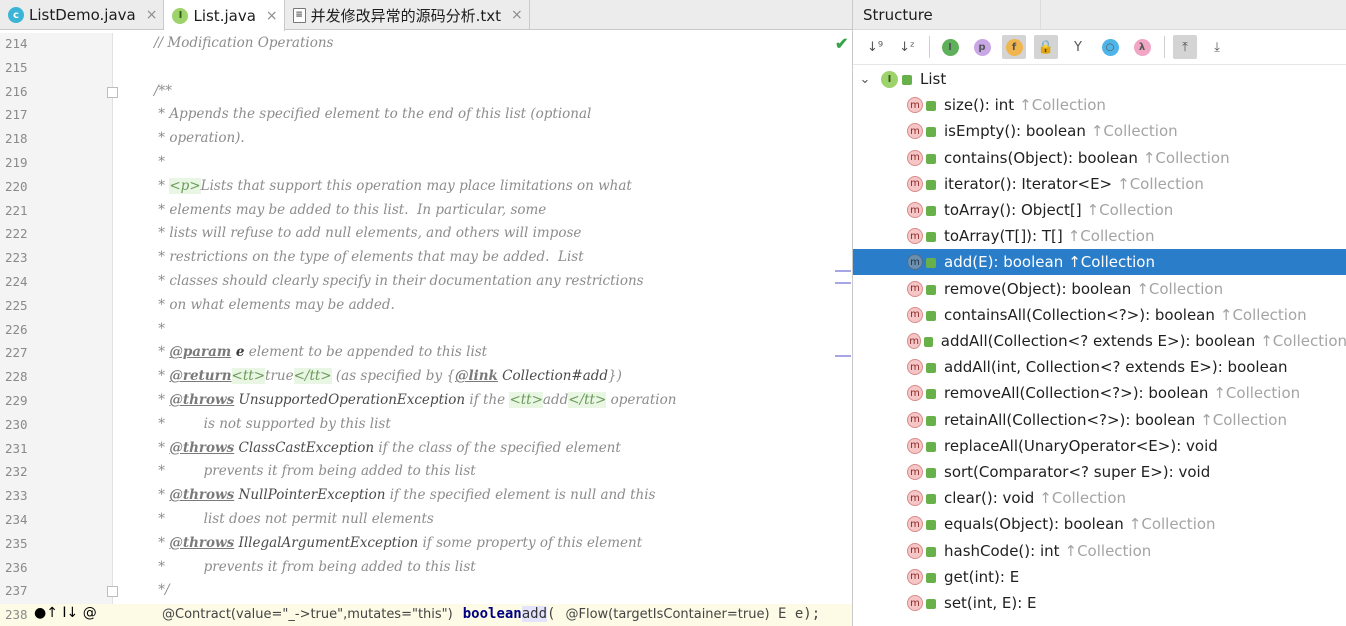  I want to click on tree-item-method: m set(int, E): E, so click(1099, 603).